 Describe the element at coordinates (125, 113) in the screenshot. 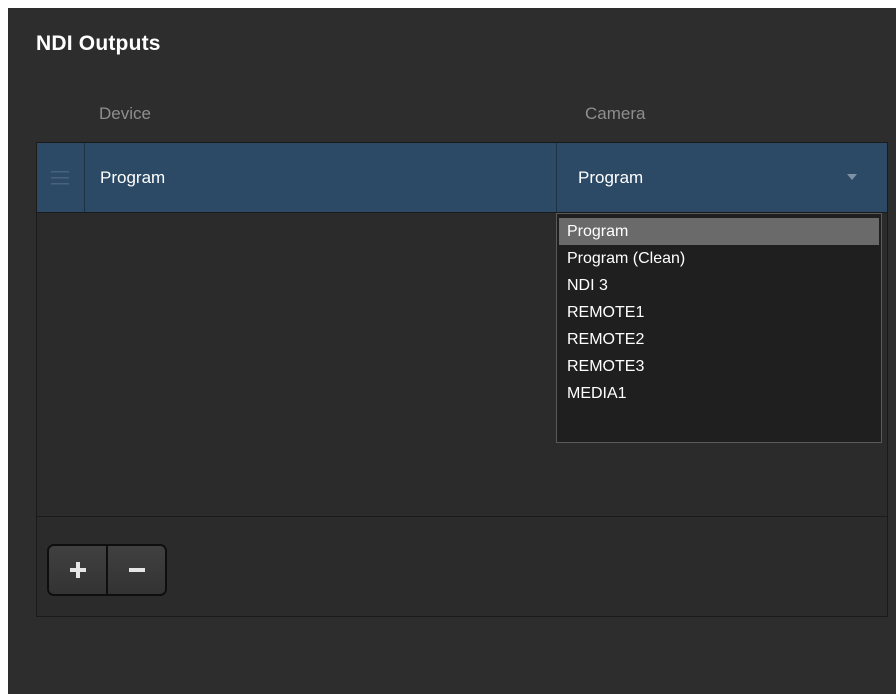

I see `column-header-device: Device` at that location.